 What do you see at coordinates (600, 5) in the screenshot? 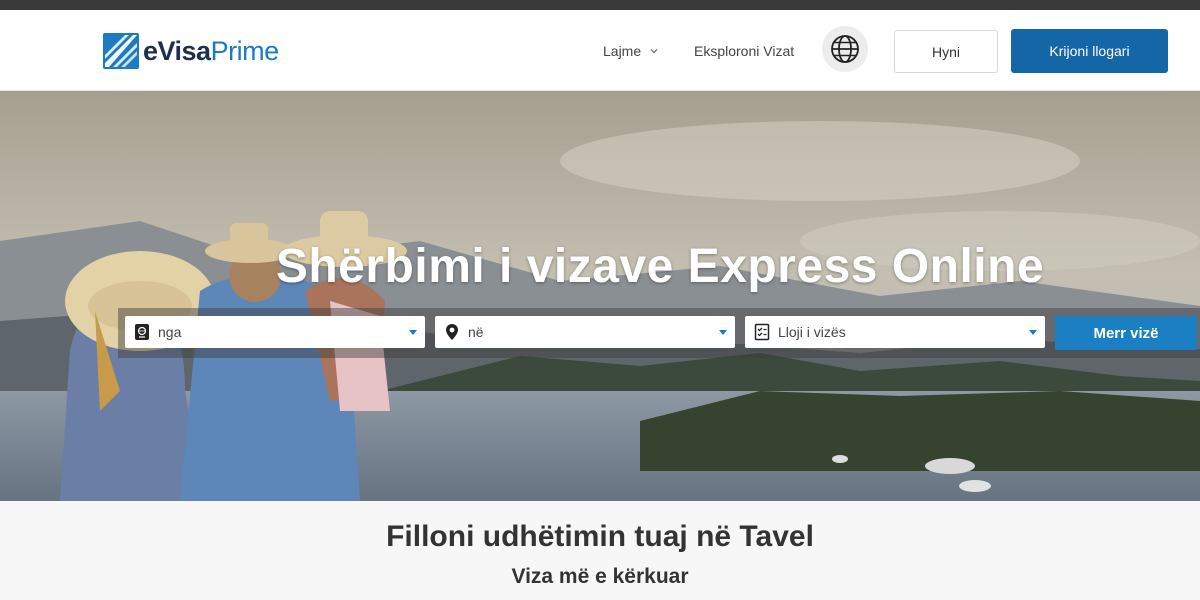
I see `top-strip` at bounding box center [600, 5].